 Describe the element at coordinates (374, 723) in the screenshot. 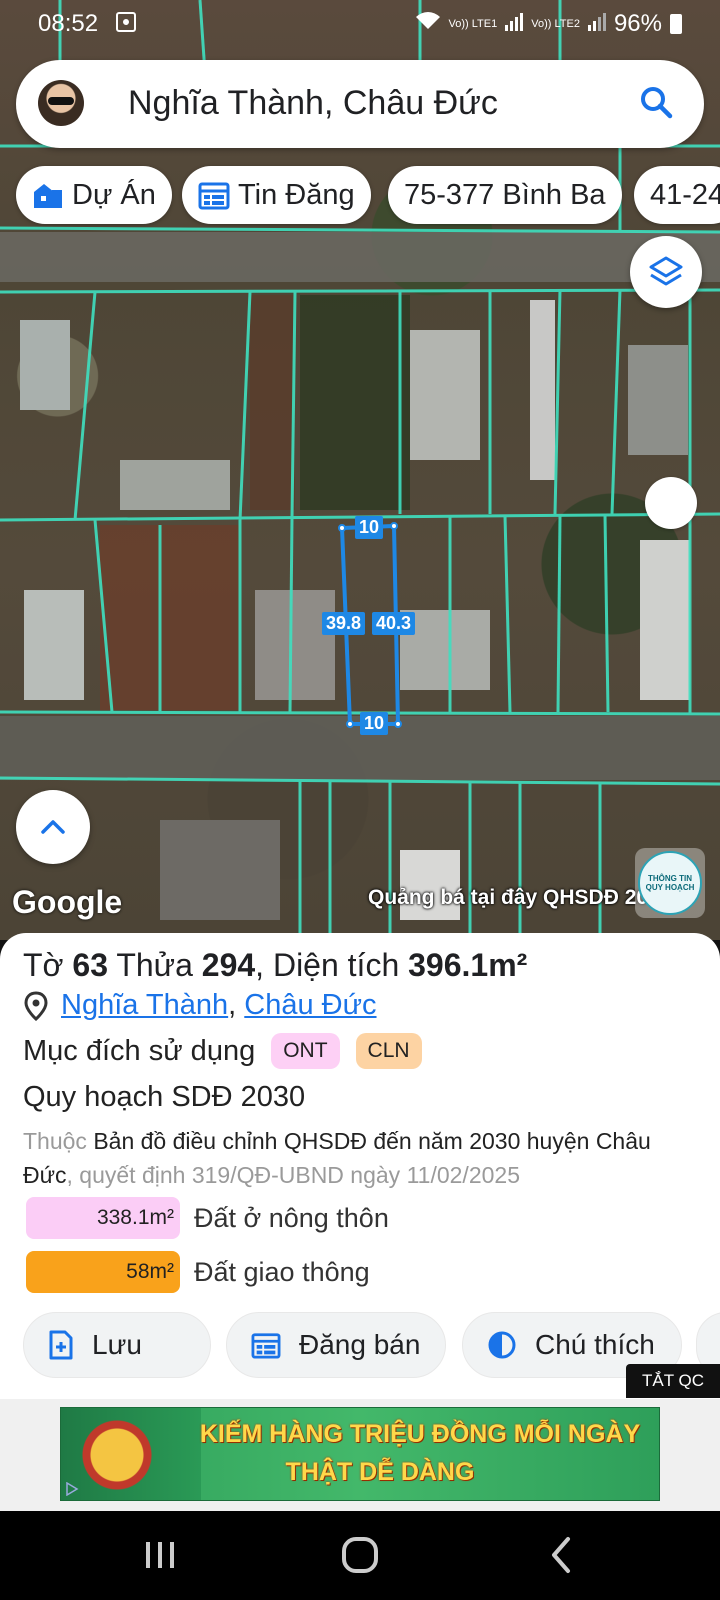

I see `measure-bottom: 10` at that location.